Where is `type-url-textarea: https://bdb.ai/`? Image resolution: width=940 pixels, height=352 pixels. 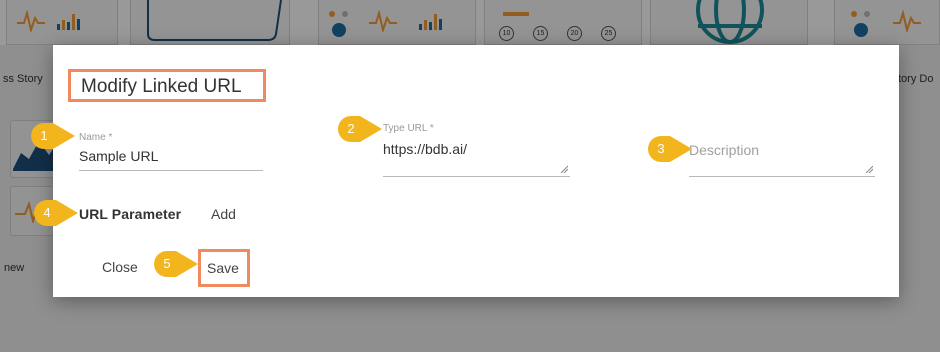 type-url-textarea: https://bdb.ai/ is located at coordinates (425, 149).